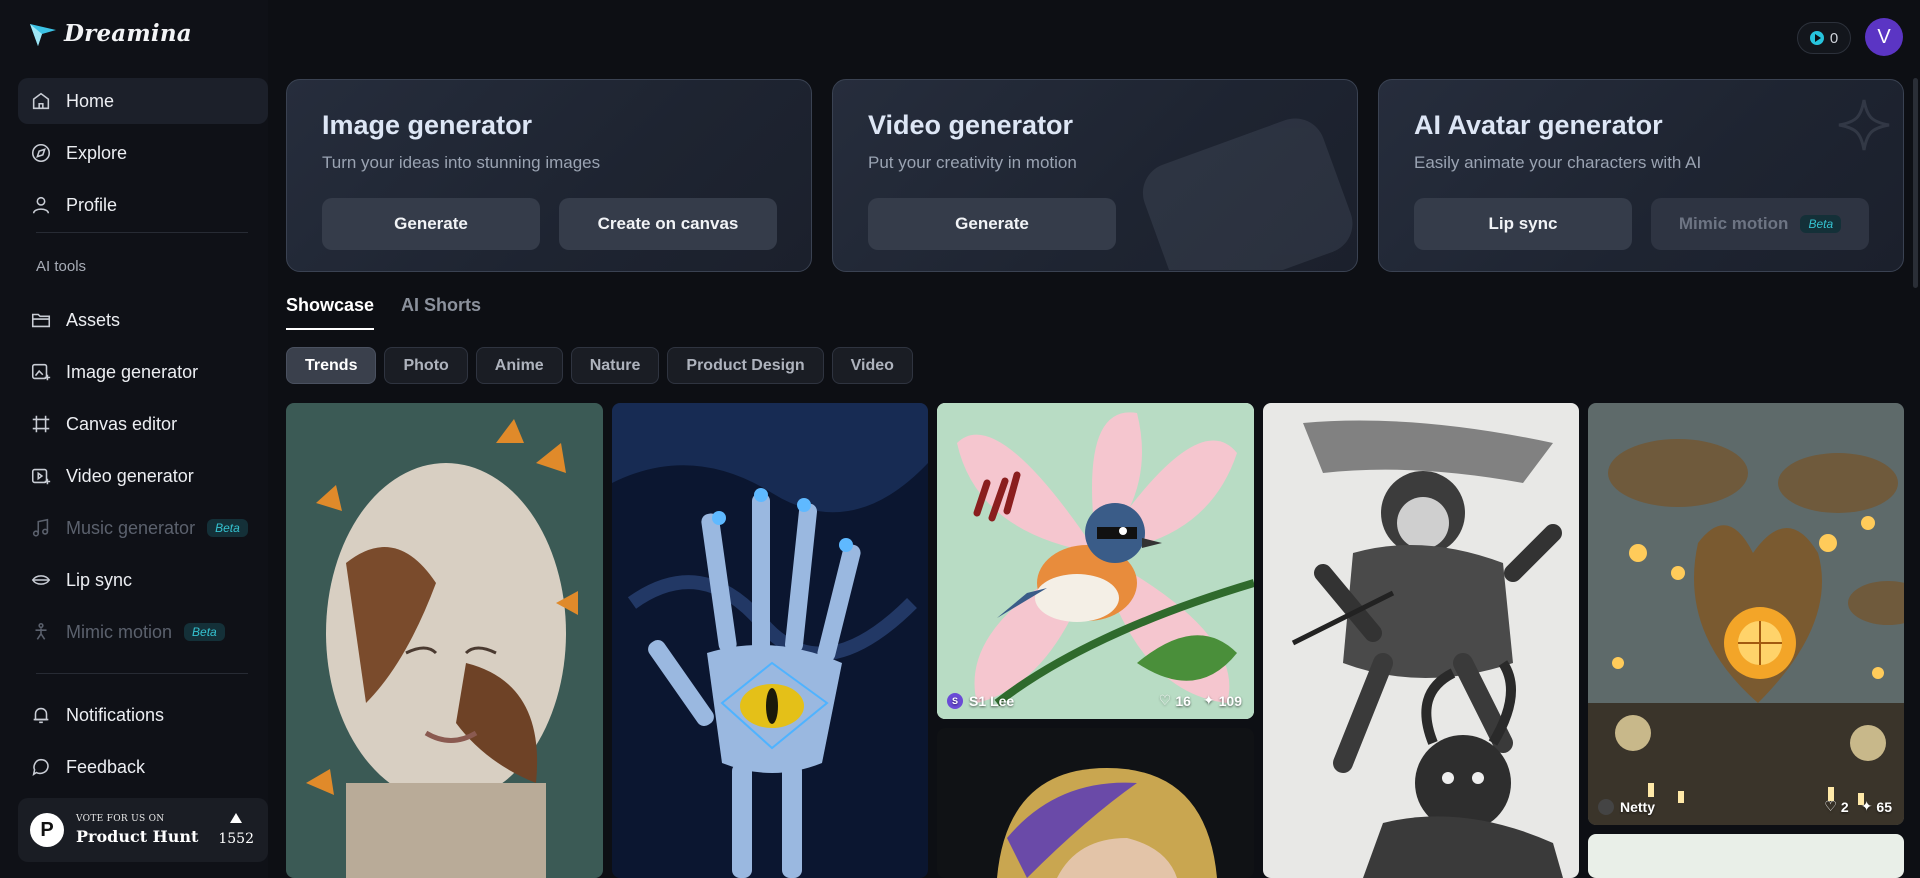  What do you see at coordinates (143, 320) in the screenshot?
I see `sidebar-item-assets: Assets` at bounding box center [143, 320].